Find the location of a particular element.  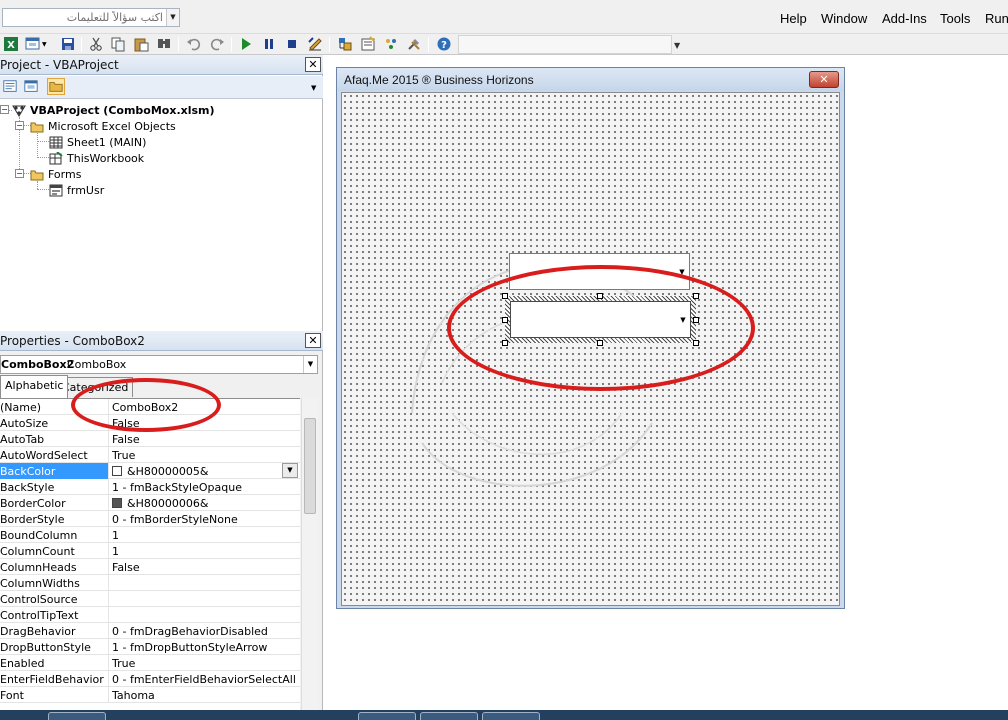

menu-run: Run is located at coordinates (996, 18).